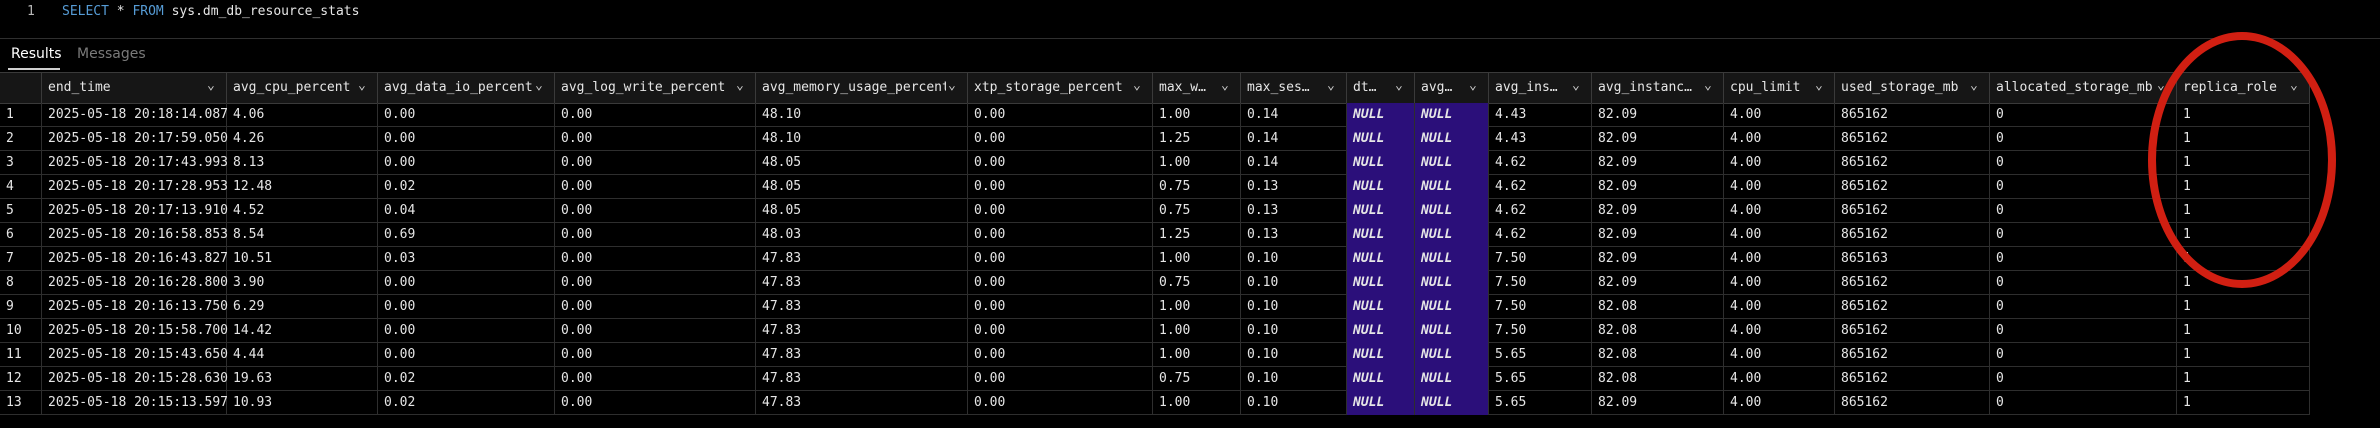  What do you see at coordinates (655, 88) in the screenshot?
I see `column-header: avg_log_write_percent ⌄` at bounding box center [655, 88].